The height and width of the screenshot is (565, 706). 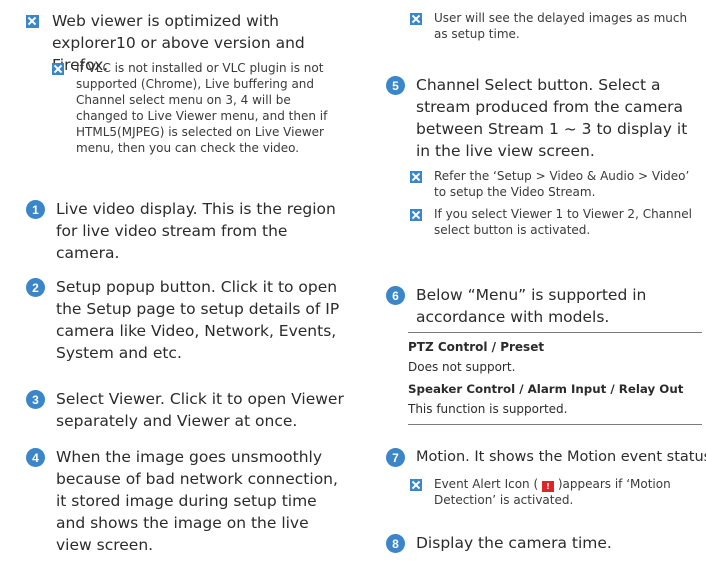 What do you see at coordinates (395, 543) in the screenshot?
I see `number-badge-8: 8` at bounding box center [395, 543].